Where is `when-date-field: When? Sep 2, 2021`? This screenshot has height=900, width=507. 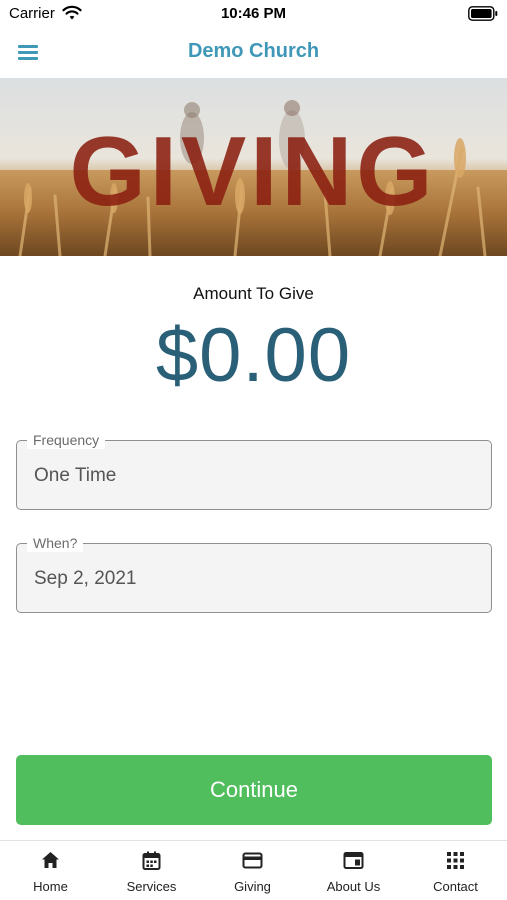
when-date-field: When? Sep 2, 2021 is located at coordinates (254, 573).